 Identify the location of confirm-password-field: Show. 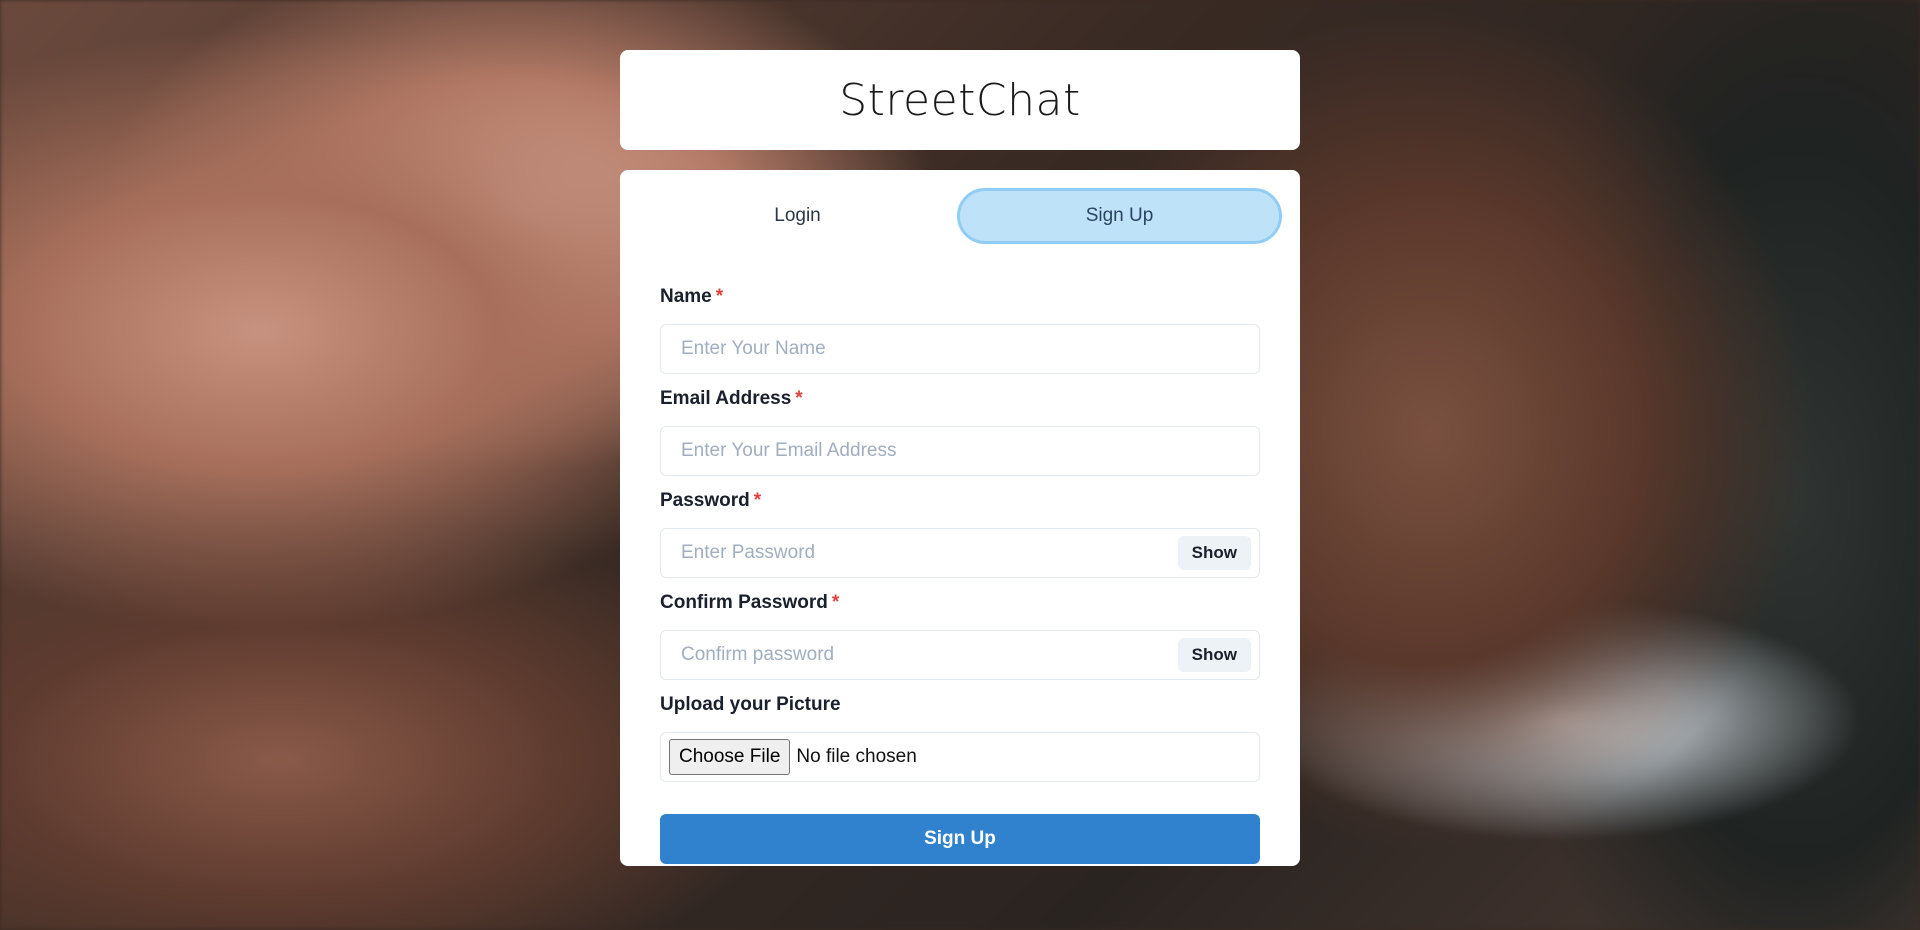
(960, 655).